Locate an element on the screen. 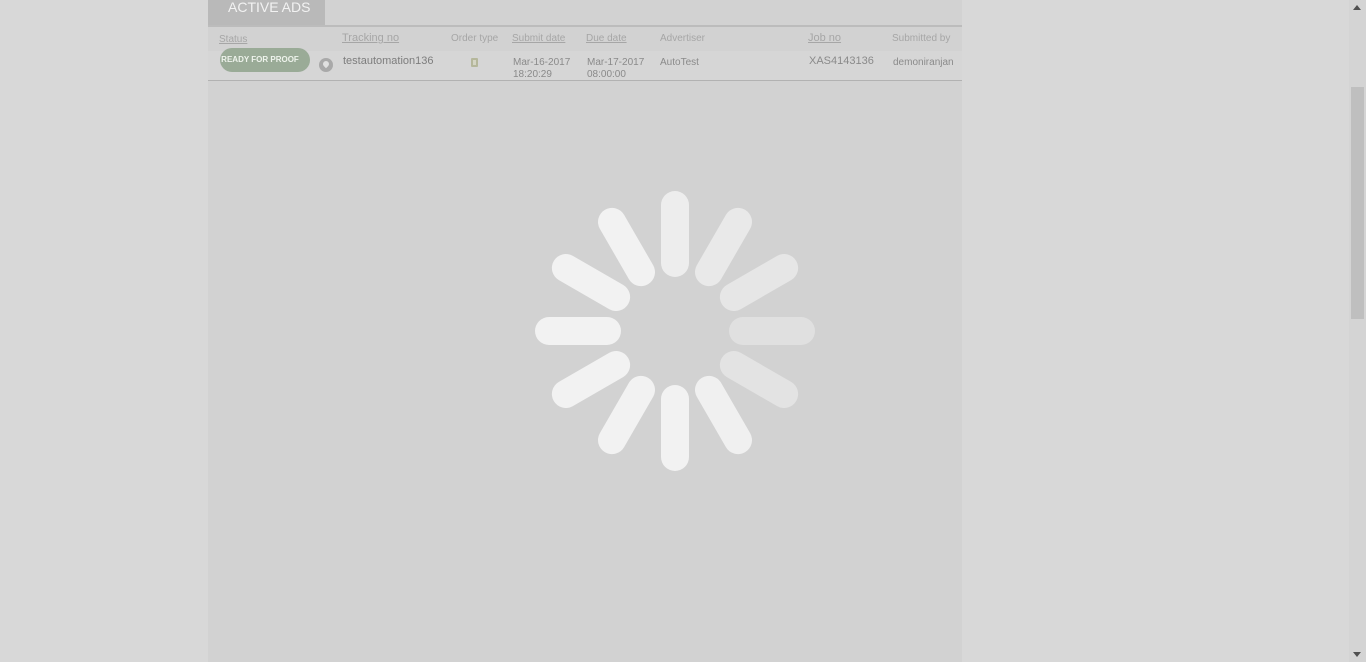  tab-active-ads: ACTIVE ADS is located at coordinates (266, 12).